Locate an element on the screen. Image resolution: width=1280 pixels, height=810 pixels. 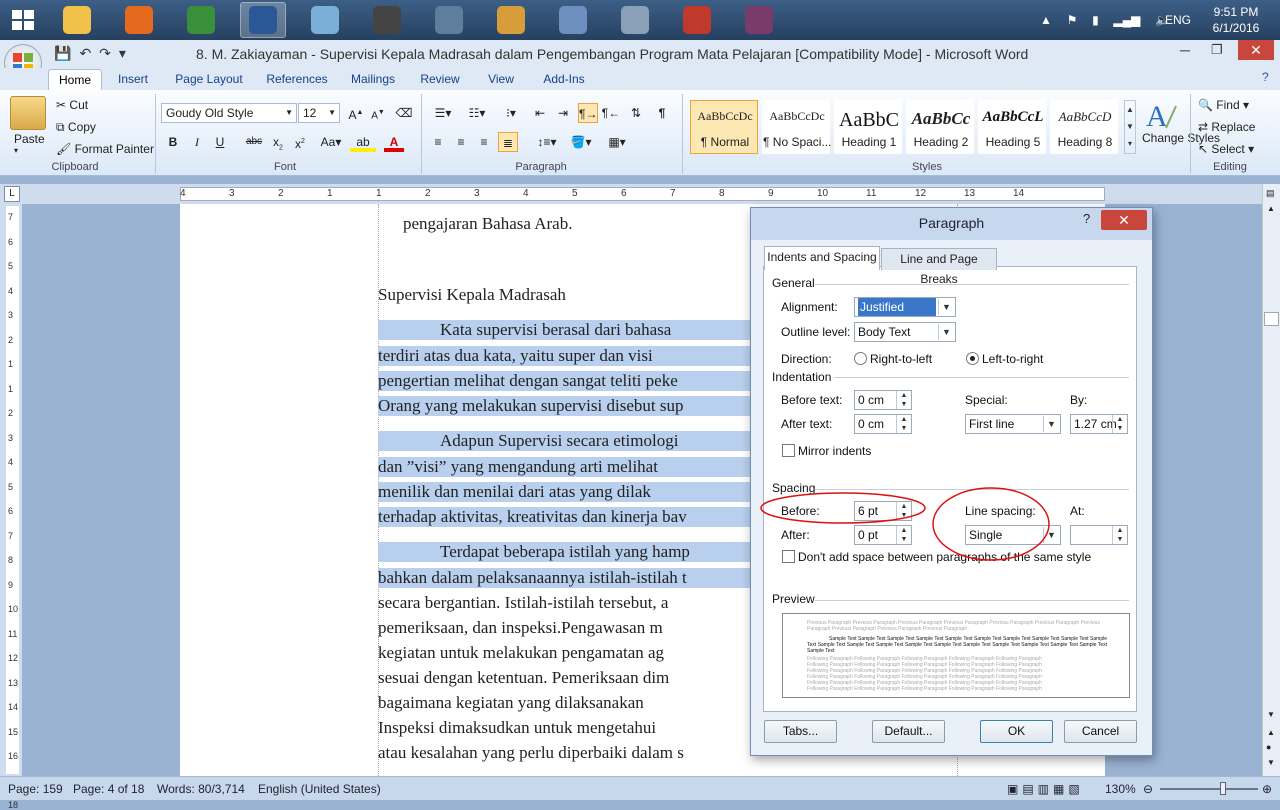
status-page: Page: 159 is located at coordinates (35, 789).